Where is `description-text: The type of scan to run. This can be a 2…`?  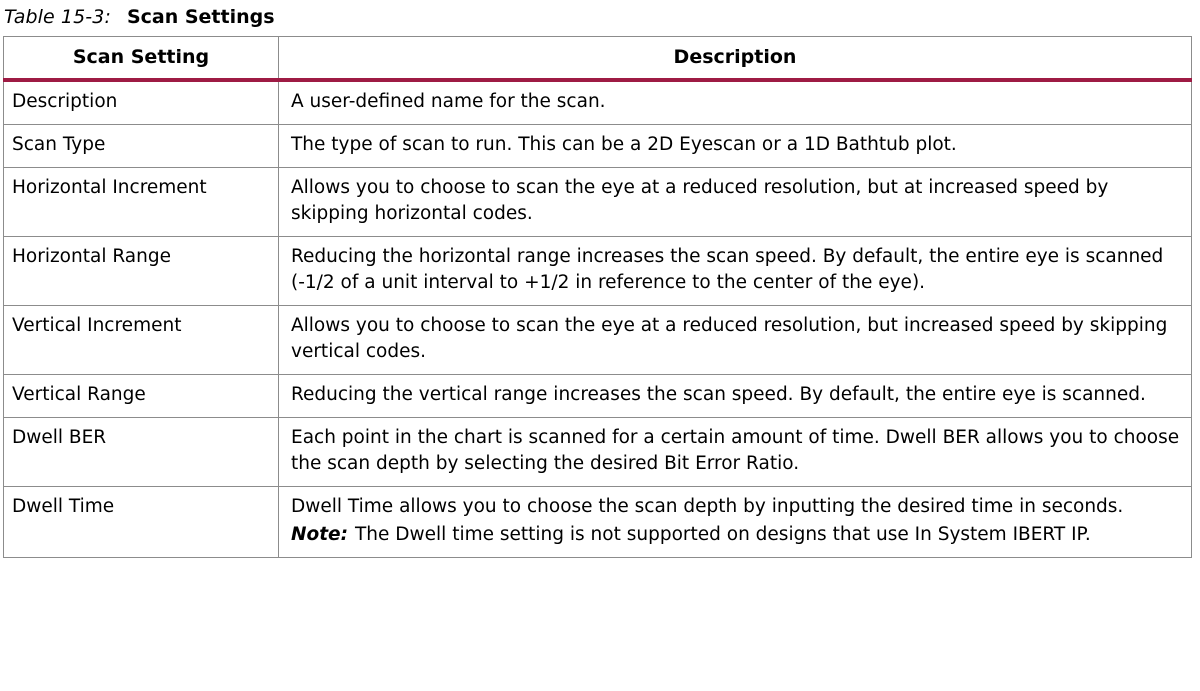 description-text: The type of scan to run. This can be a 2… is located at coordinates (624, 144).